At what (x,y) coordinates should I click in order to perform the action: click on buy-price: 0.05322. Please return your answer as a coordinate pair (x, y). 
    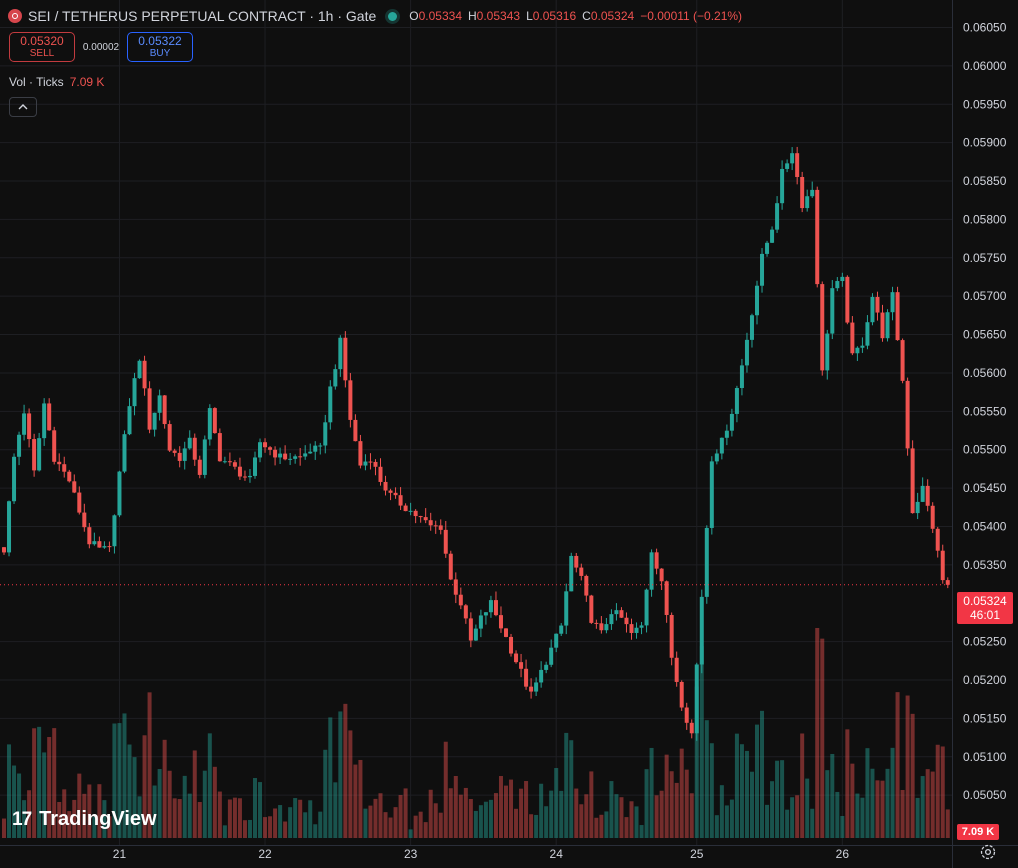
    Looking at the image, I should click on (160, 41).